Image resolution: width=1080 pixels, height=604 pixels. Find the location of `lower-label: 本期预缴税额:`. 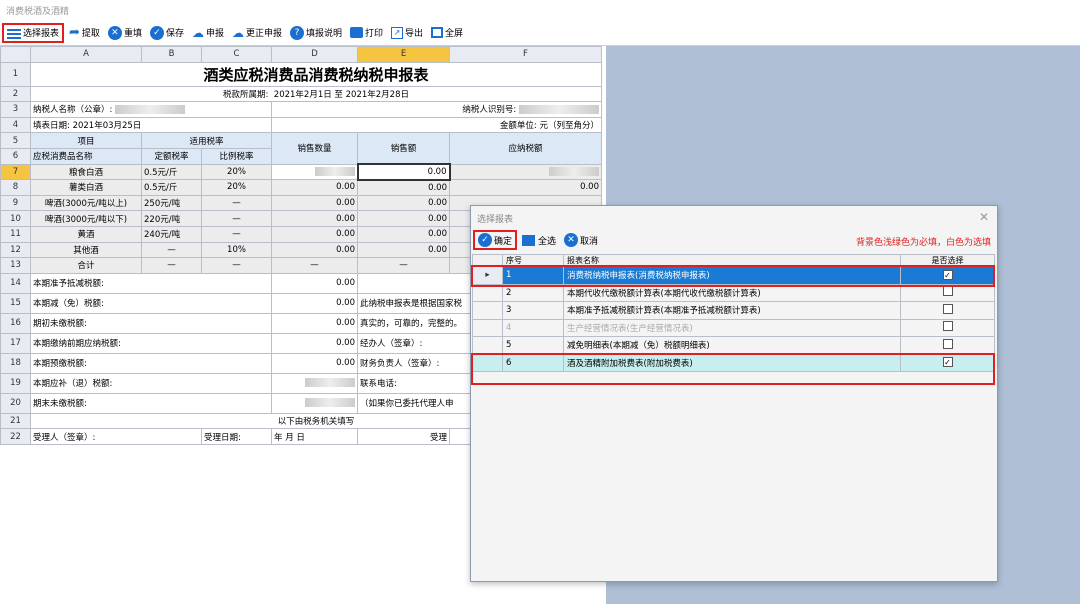

lower-label: 本期预缴税额: is located at coordinates (151, 363).